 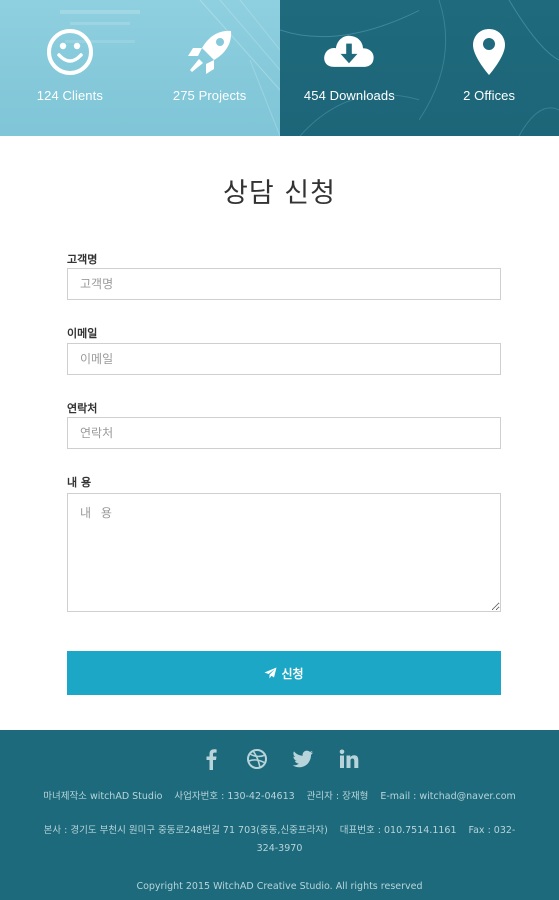 What do you see at coordinates (234, 796) in the screenshot?
I see `business-number: 사업자번호 : 130-42-04613` at bounding box center [234, 796].